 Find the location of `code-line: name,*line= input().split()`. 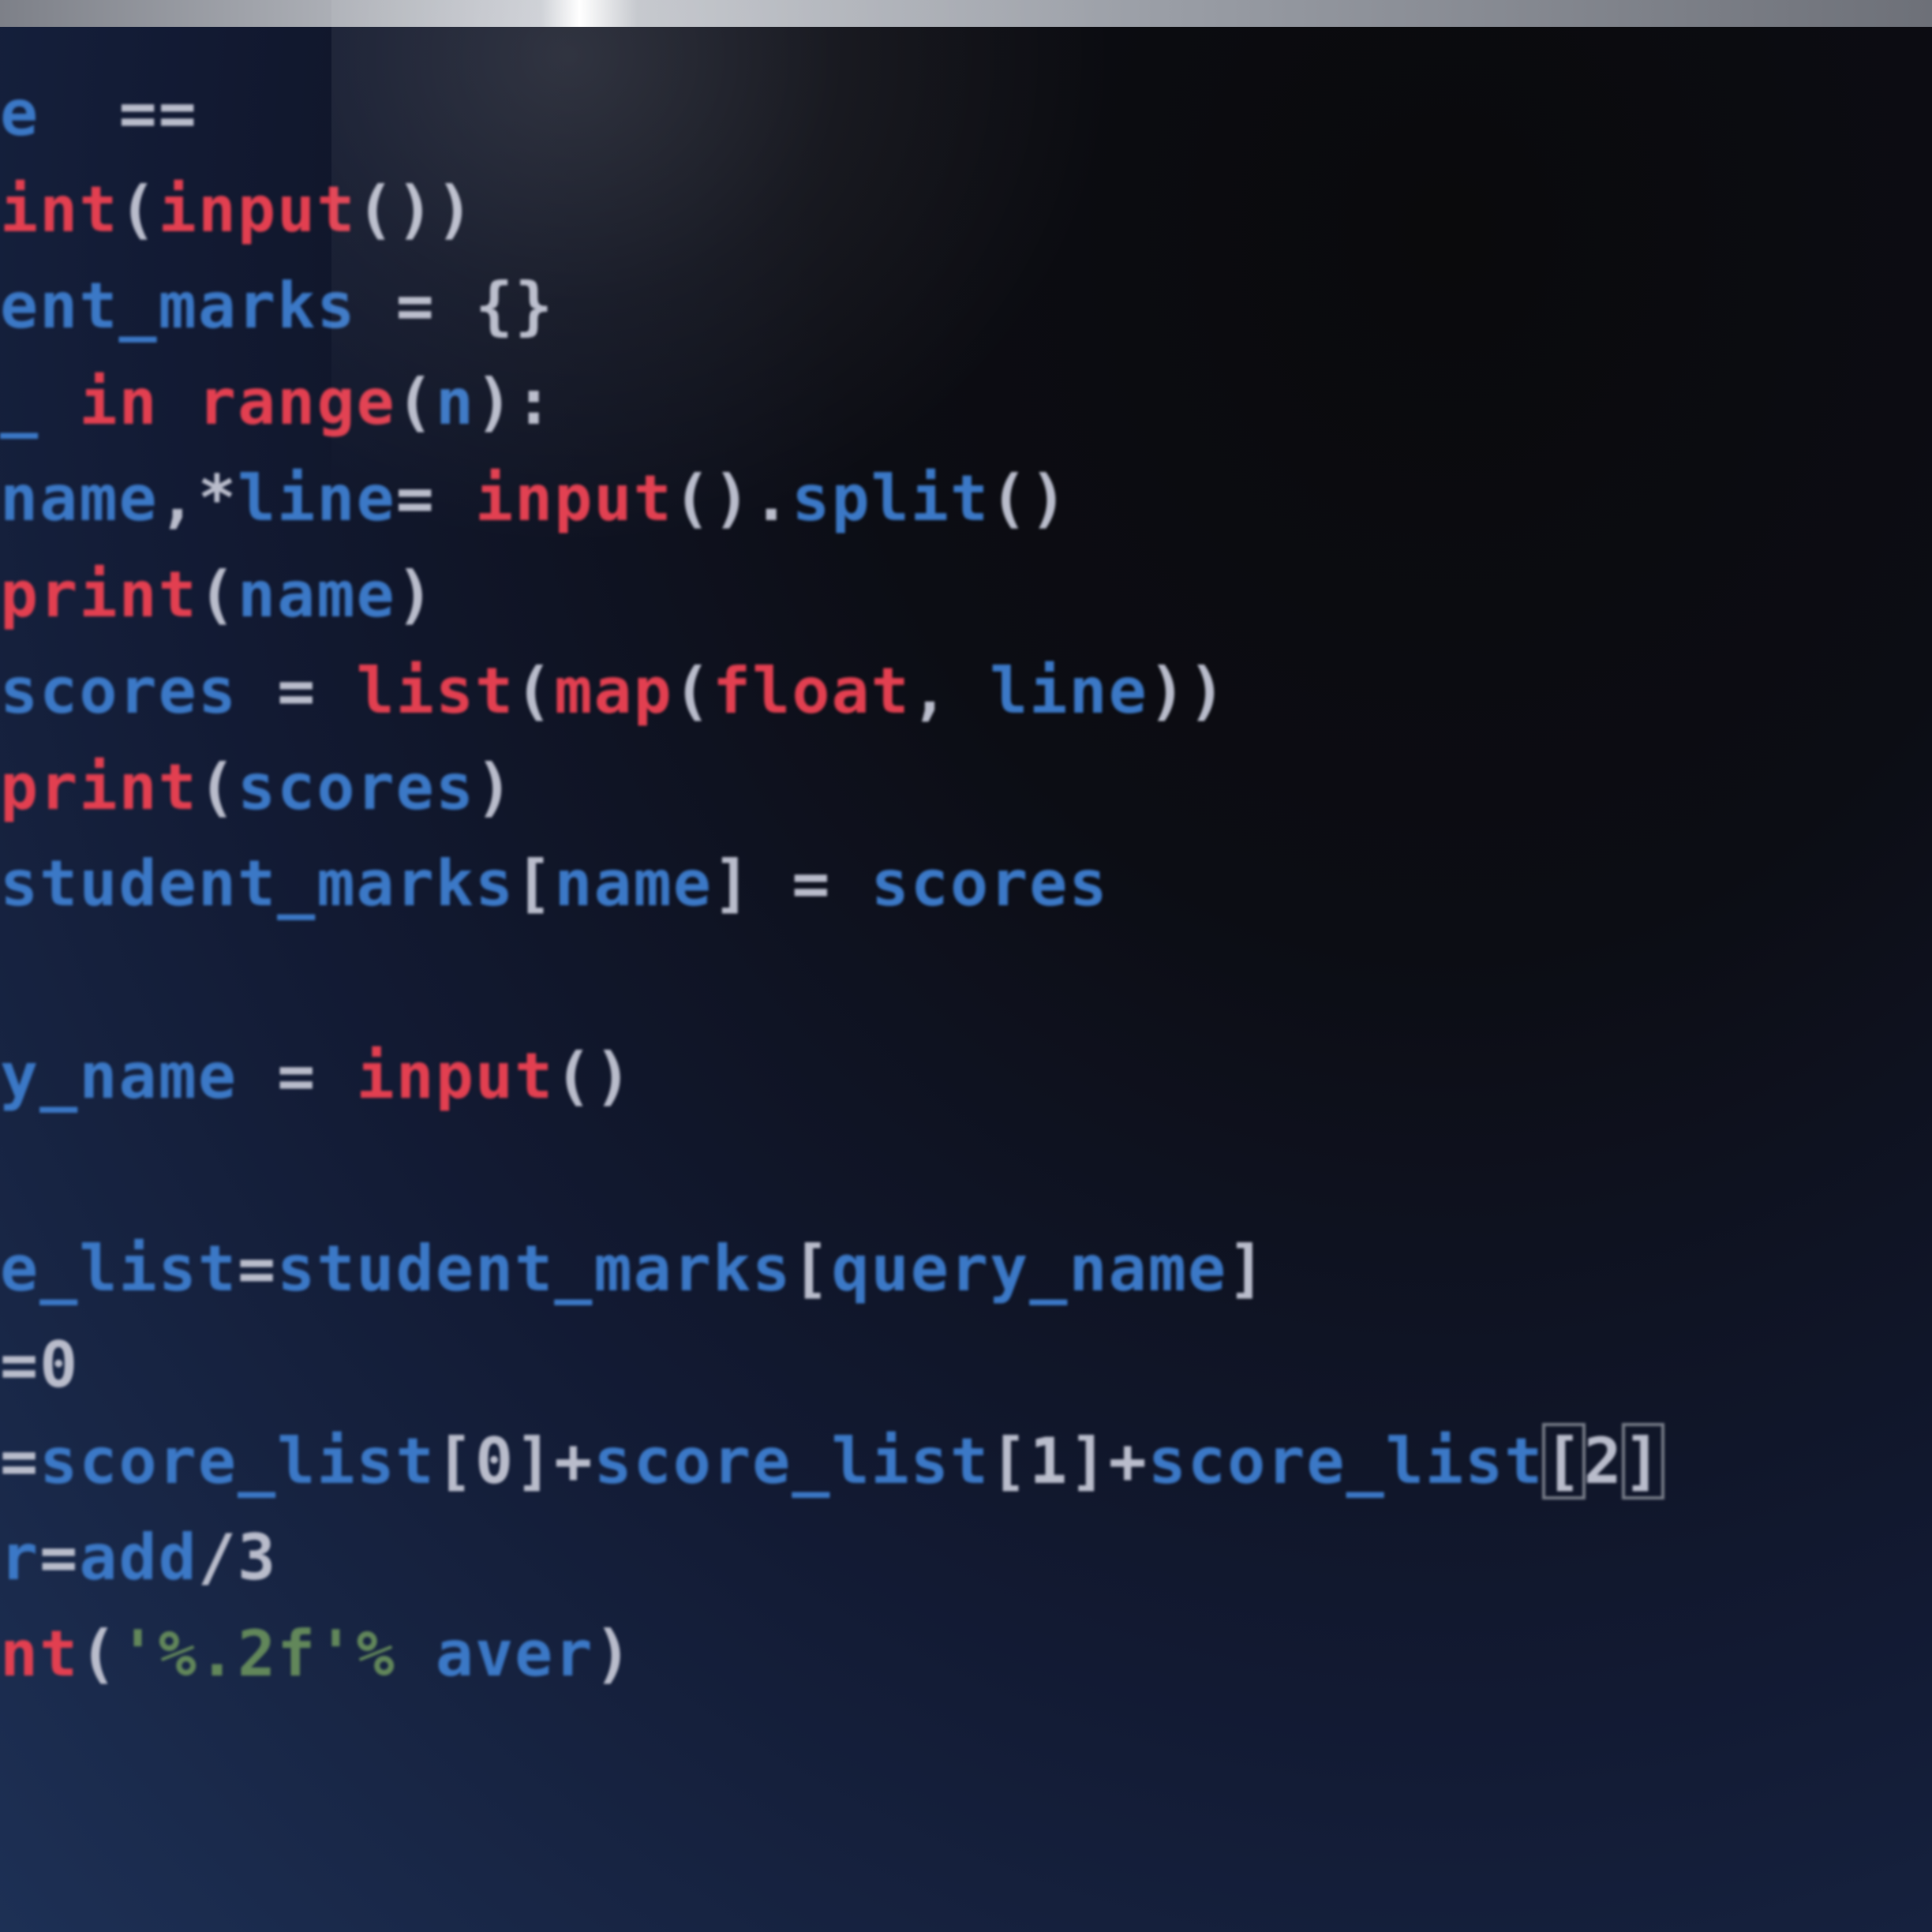

code-line: name,*line= input().split() is located at coordinates (534, 498).